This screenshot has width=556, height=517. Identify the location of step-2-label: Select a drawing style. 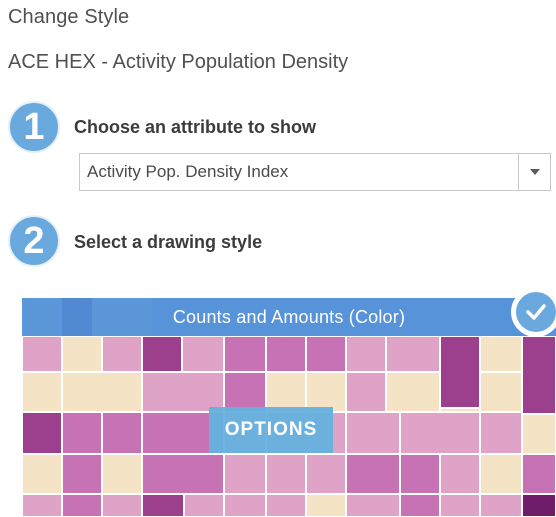
(168, 242).